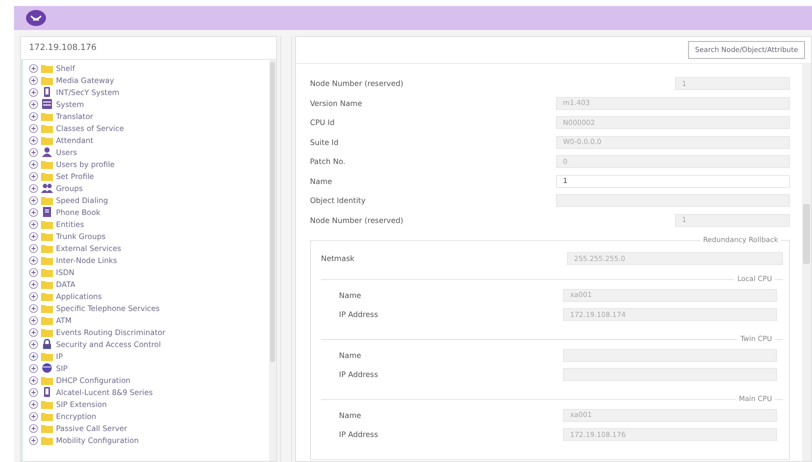 The width and height of the screenshot is (812, 462). Describe the element at coordinates (36, 18) in the screenshot. I see `logo-icon` at that location.